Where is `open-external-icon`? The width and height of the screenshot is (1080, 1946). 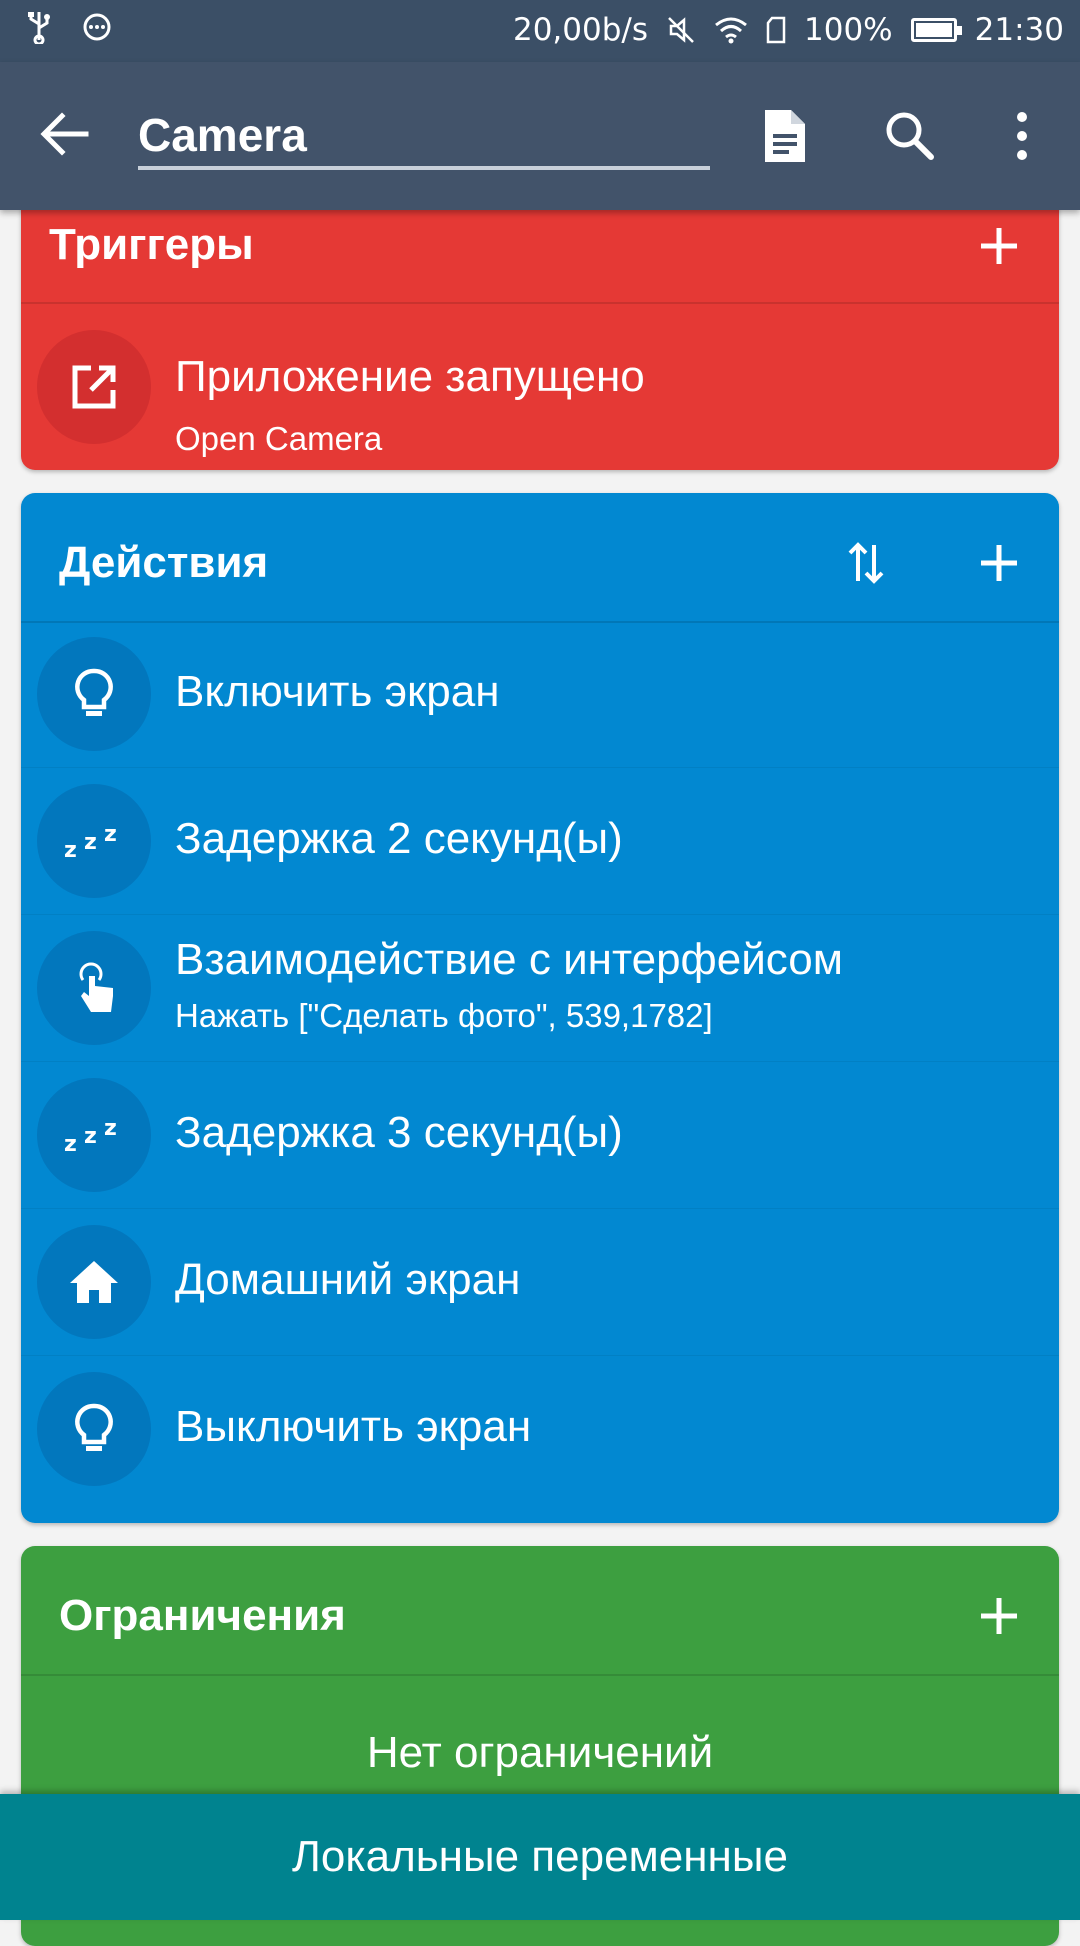
open-external-icon is located at coordinates (94, 387).